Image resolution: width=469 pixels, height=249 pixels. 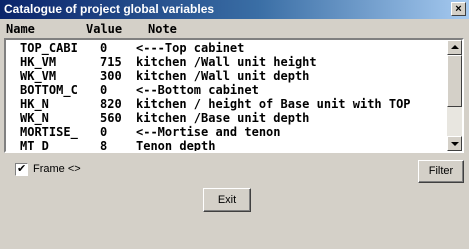 I want to click on variable-note: kitchen / height of Base unit with TOP, so click(x=273, y=104).